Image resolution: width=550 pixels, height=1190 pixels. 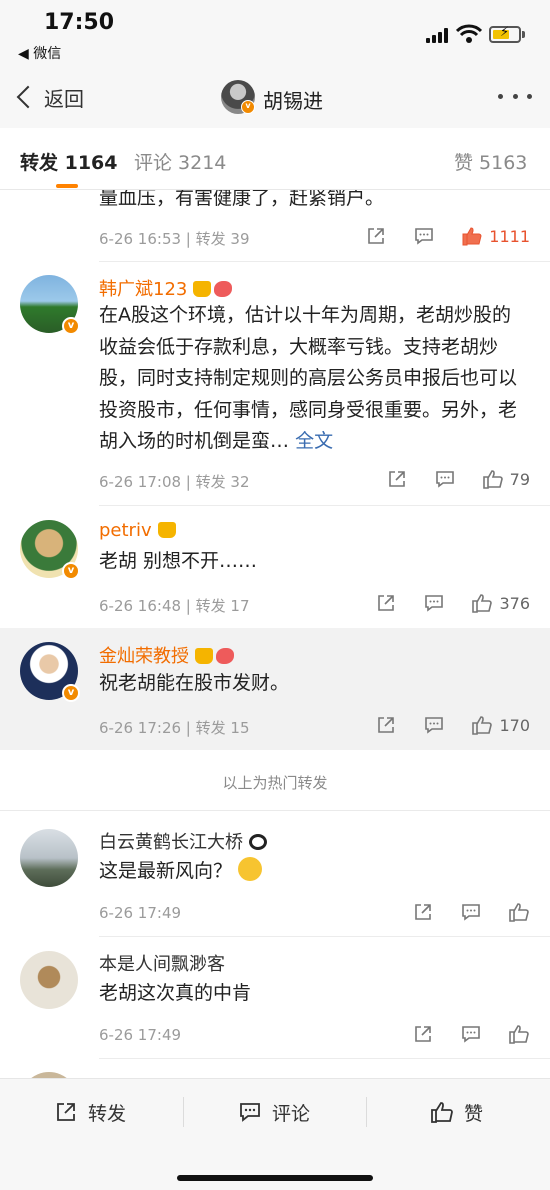 What do you see at coordinates (238, 97) in the screenshot?
I see `author-avatar: v` at bounding box center [238, 97].